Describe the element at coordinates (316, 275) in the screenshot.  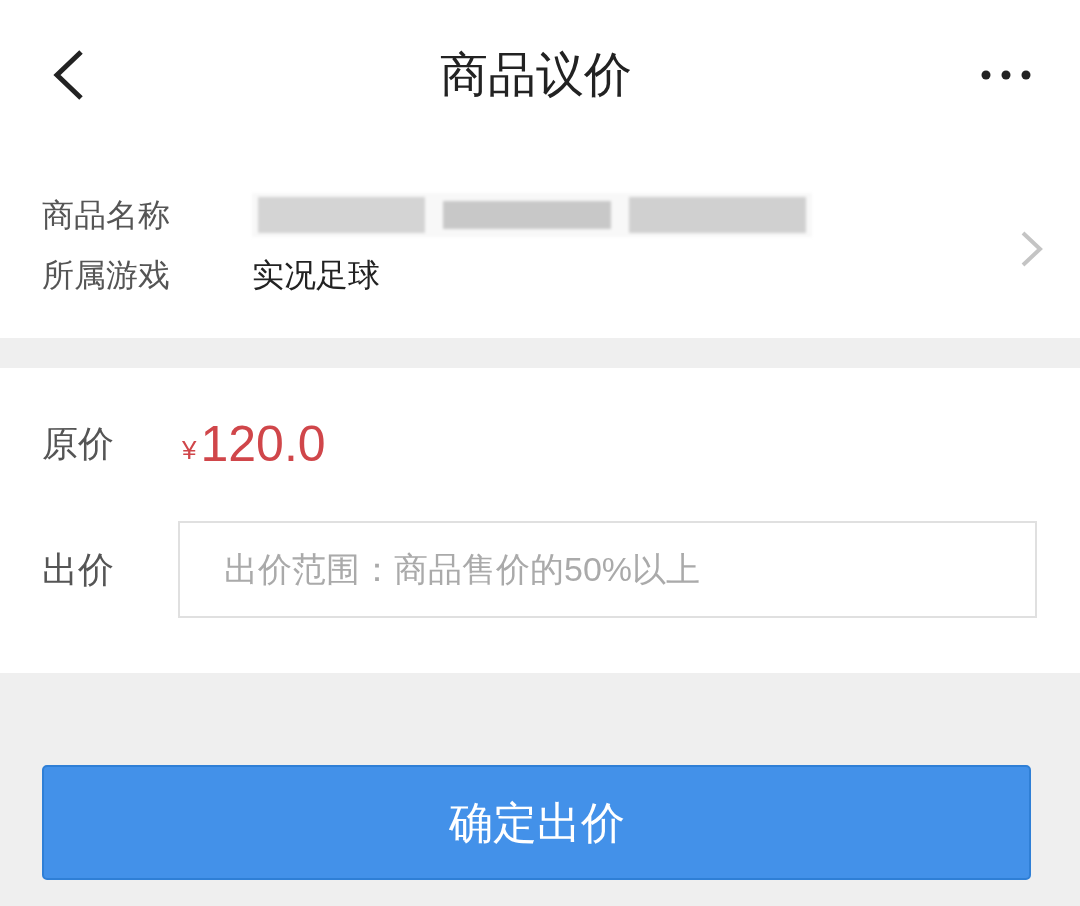
I see `game-name: 实况足球` at that location.